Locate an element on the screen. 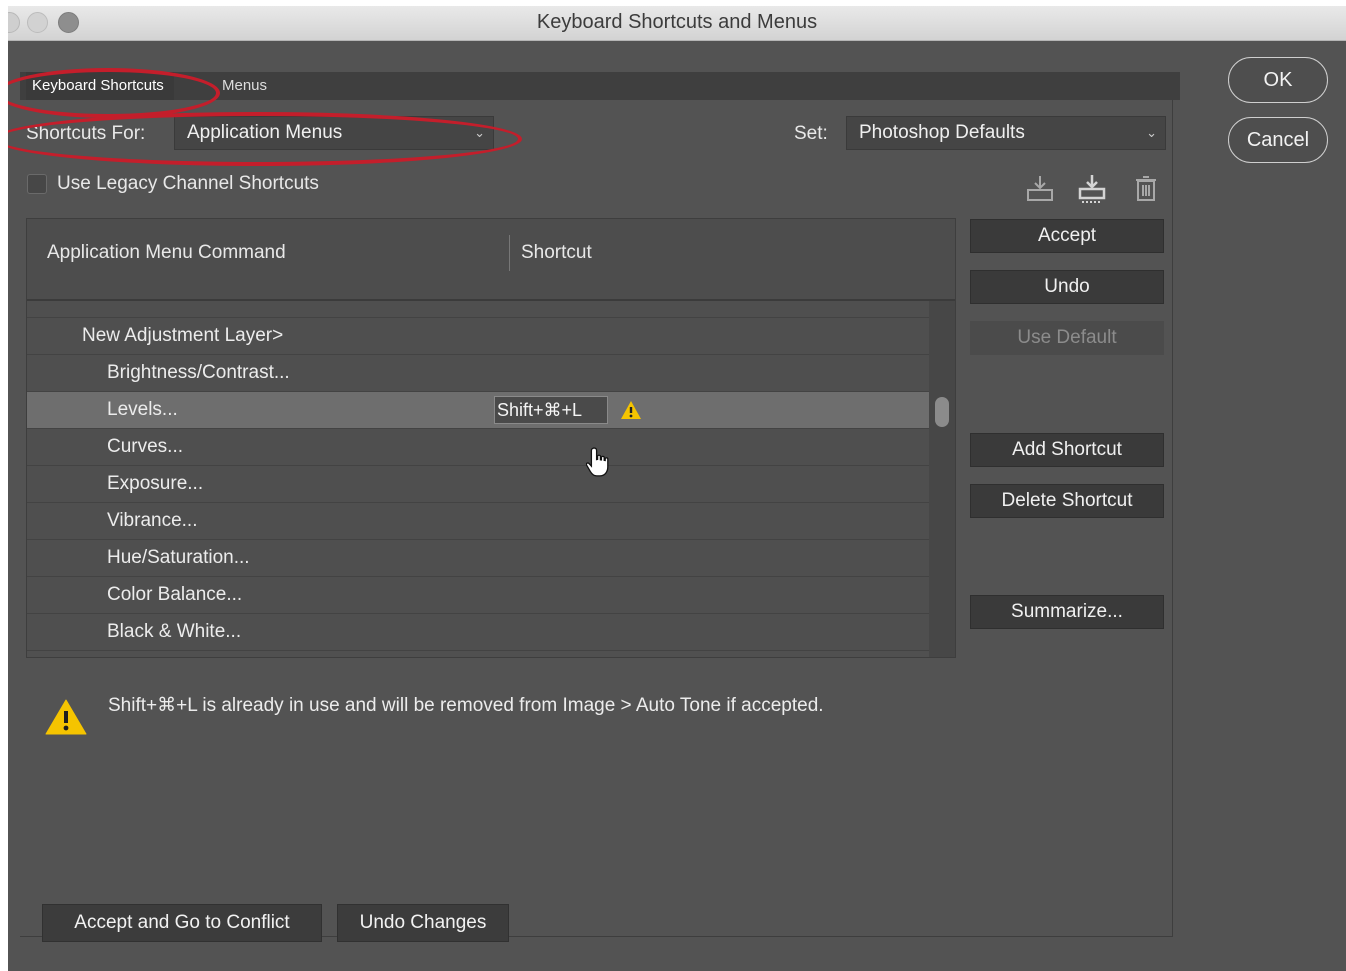 Image resolution: width=1346 pixels, height=971 pixels. shortcuts-for-select: Application Menus ⌄ is located at coordinates (334, 133).